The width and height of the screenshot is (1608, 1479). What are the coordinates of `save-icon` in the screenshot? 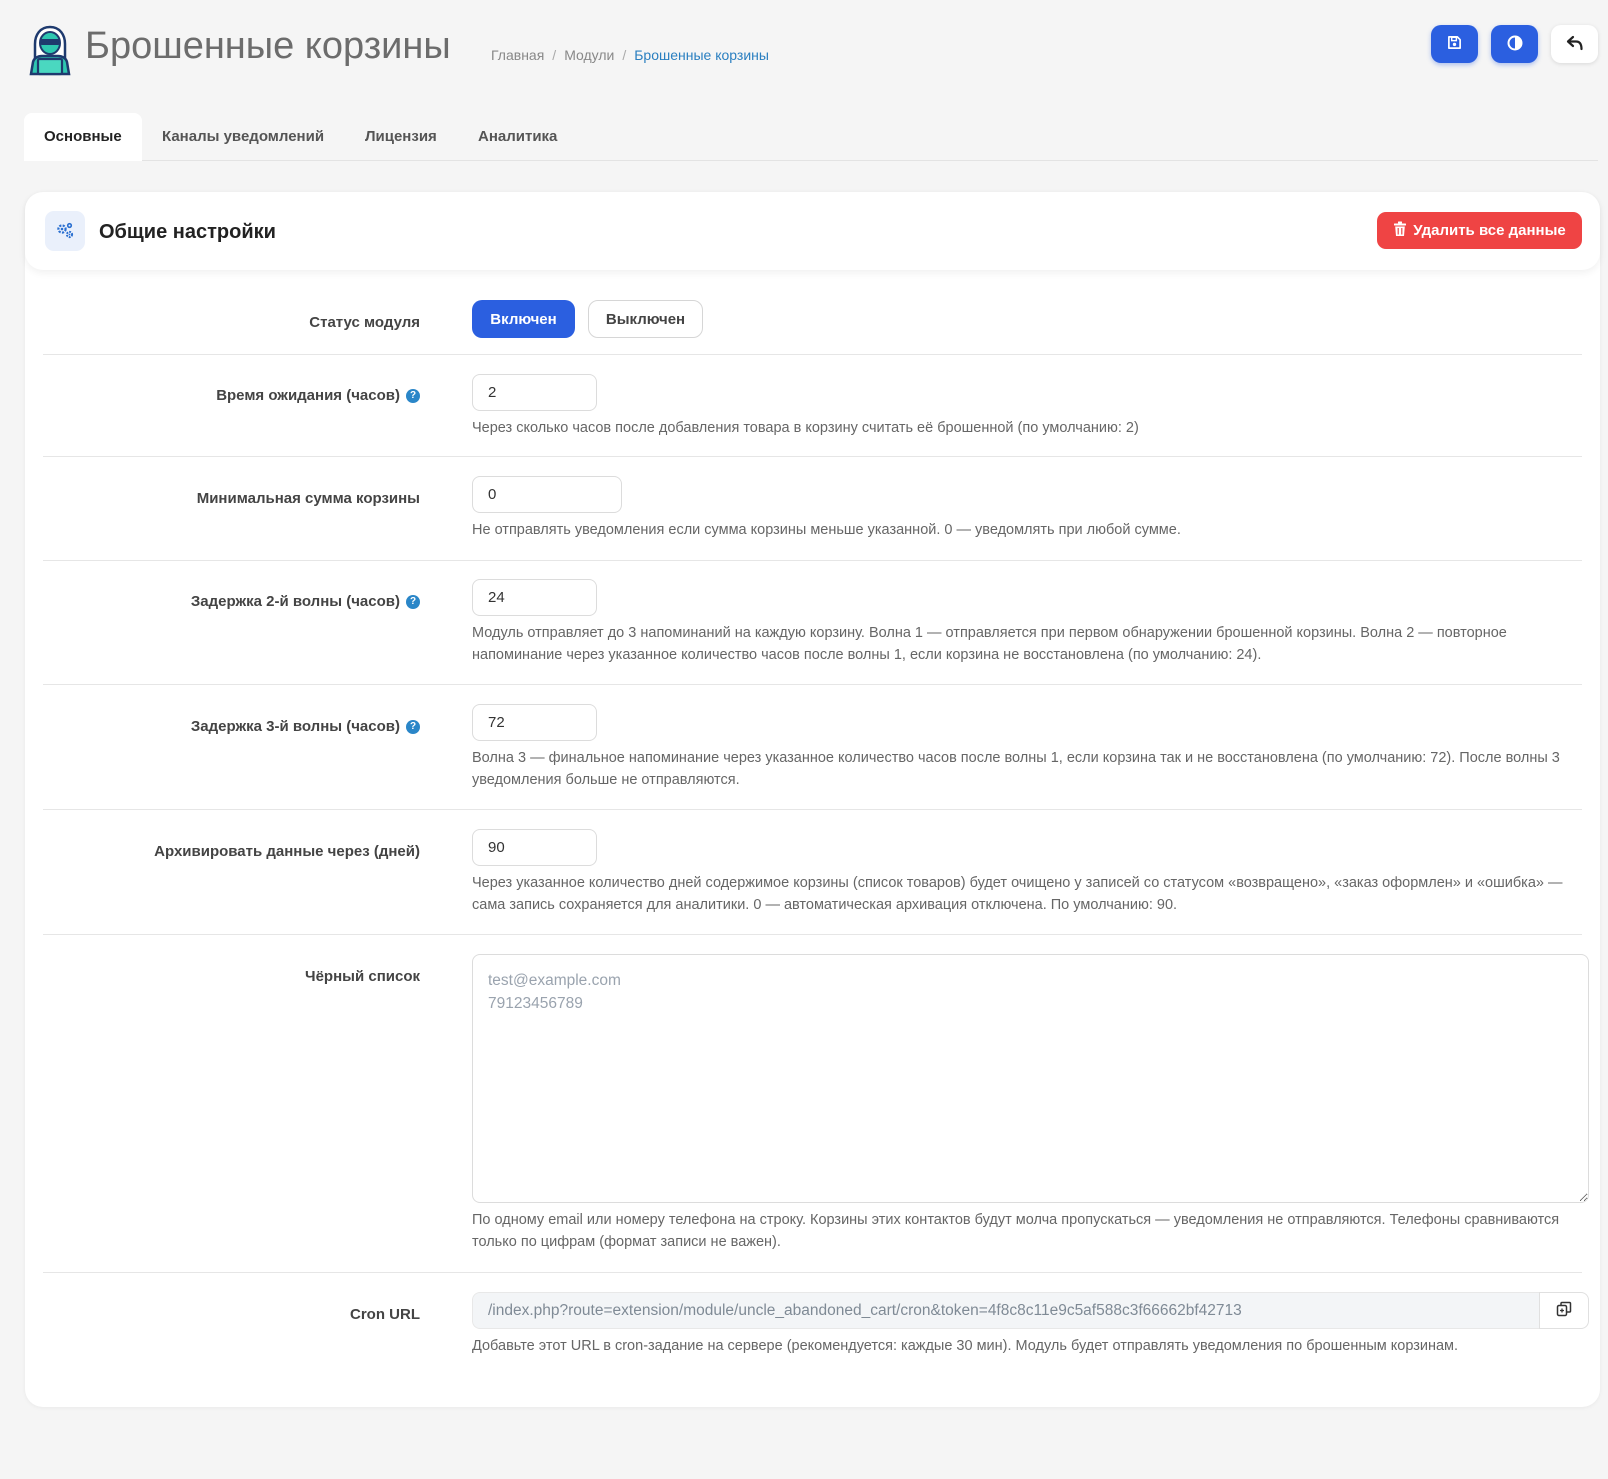 It's located at (1454, 44).